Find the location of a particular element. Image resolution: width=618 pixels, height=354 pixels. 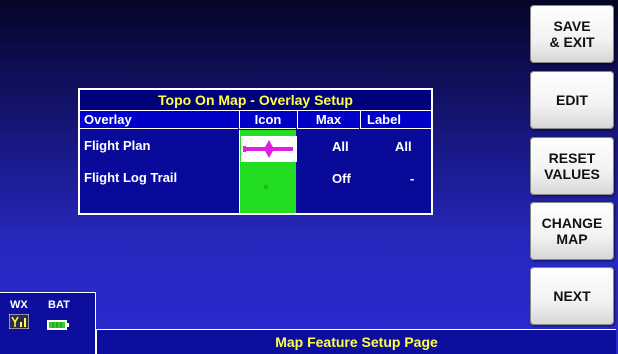

icon-column is located at coordinates (268, 171).